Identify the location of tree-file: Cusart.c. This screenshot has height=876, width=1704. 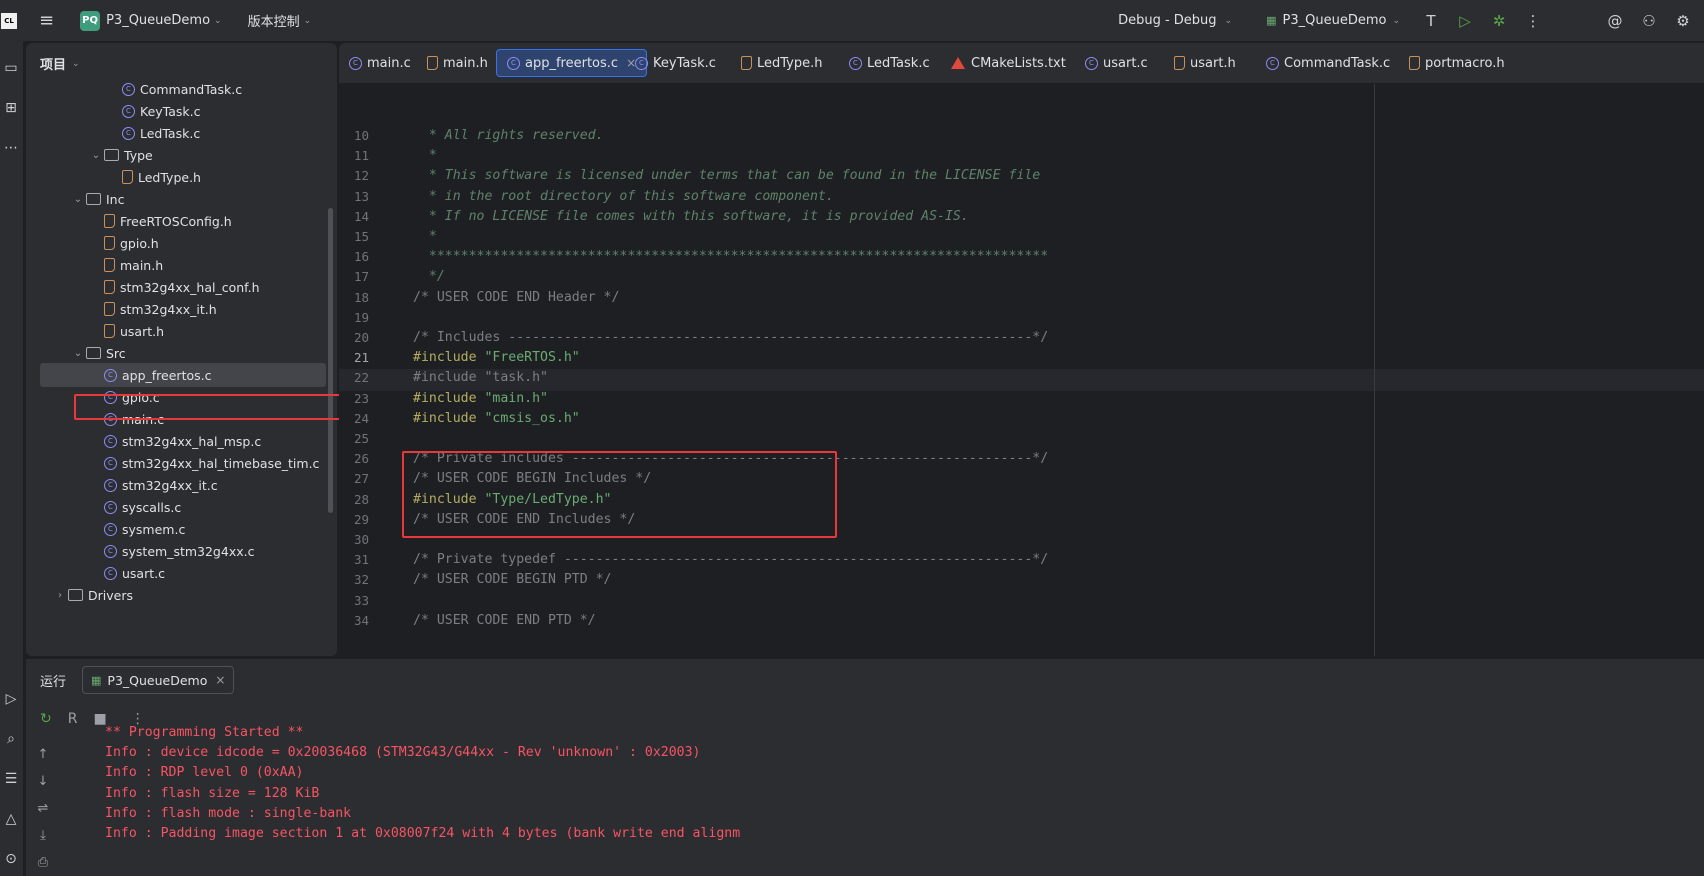
(176, 573).